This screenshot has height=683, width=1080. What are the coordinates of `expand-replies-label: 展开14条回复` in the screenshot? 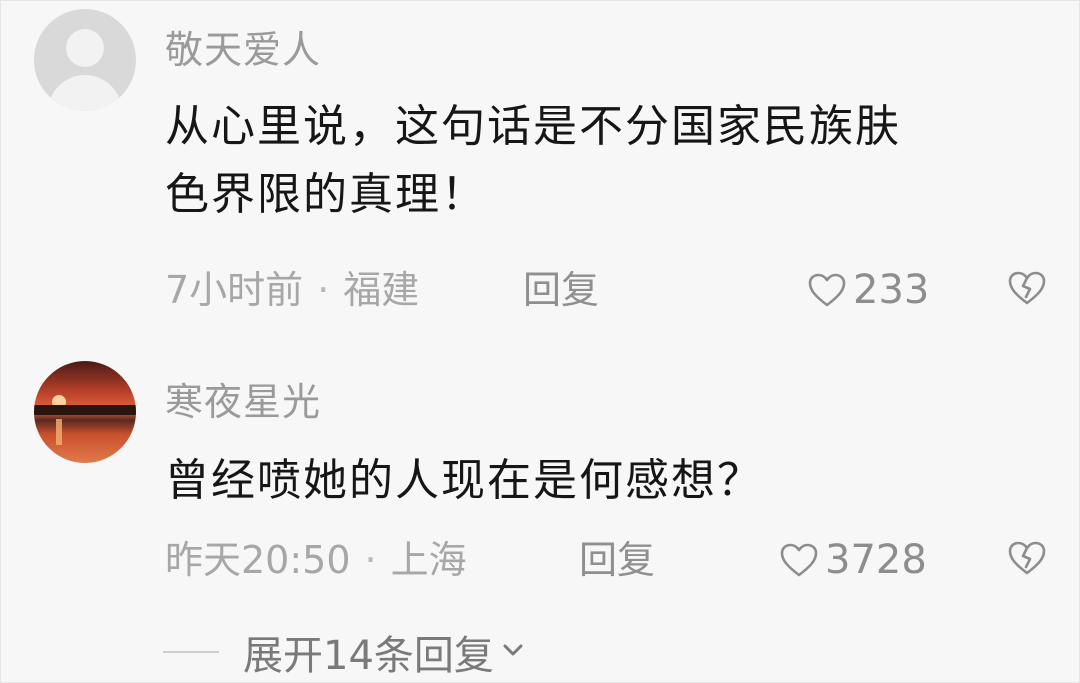 It's located at (368, 656).